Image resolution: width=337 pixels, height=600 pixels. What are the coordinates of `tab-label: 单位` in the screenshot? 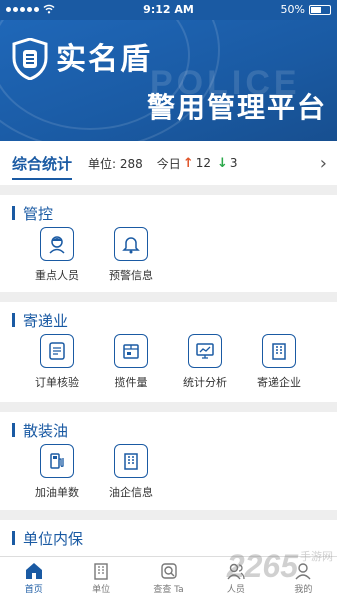 It's located at (101, 590).